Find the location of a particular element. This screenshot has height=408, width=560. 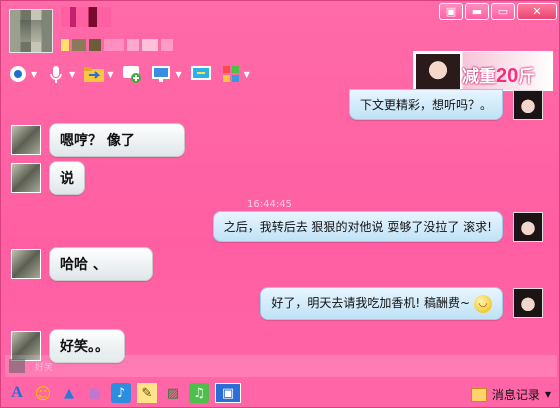

video-call-tool: ▼ is located at coordinates (22, 74).